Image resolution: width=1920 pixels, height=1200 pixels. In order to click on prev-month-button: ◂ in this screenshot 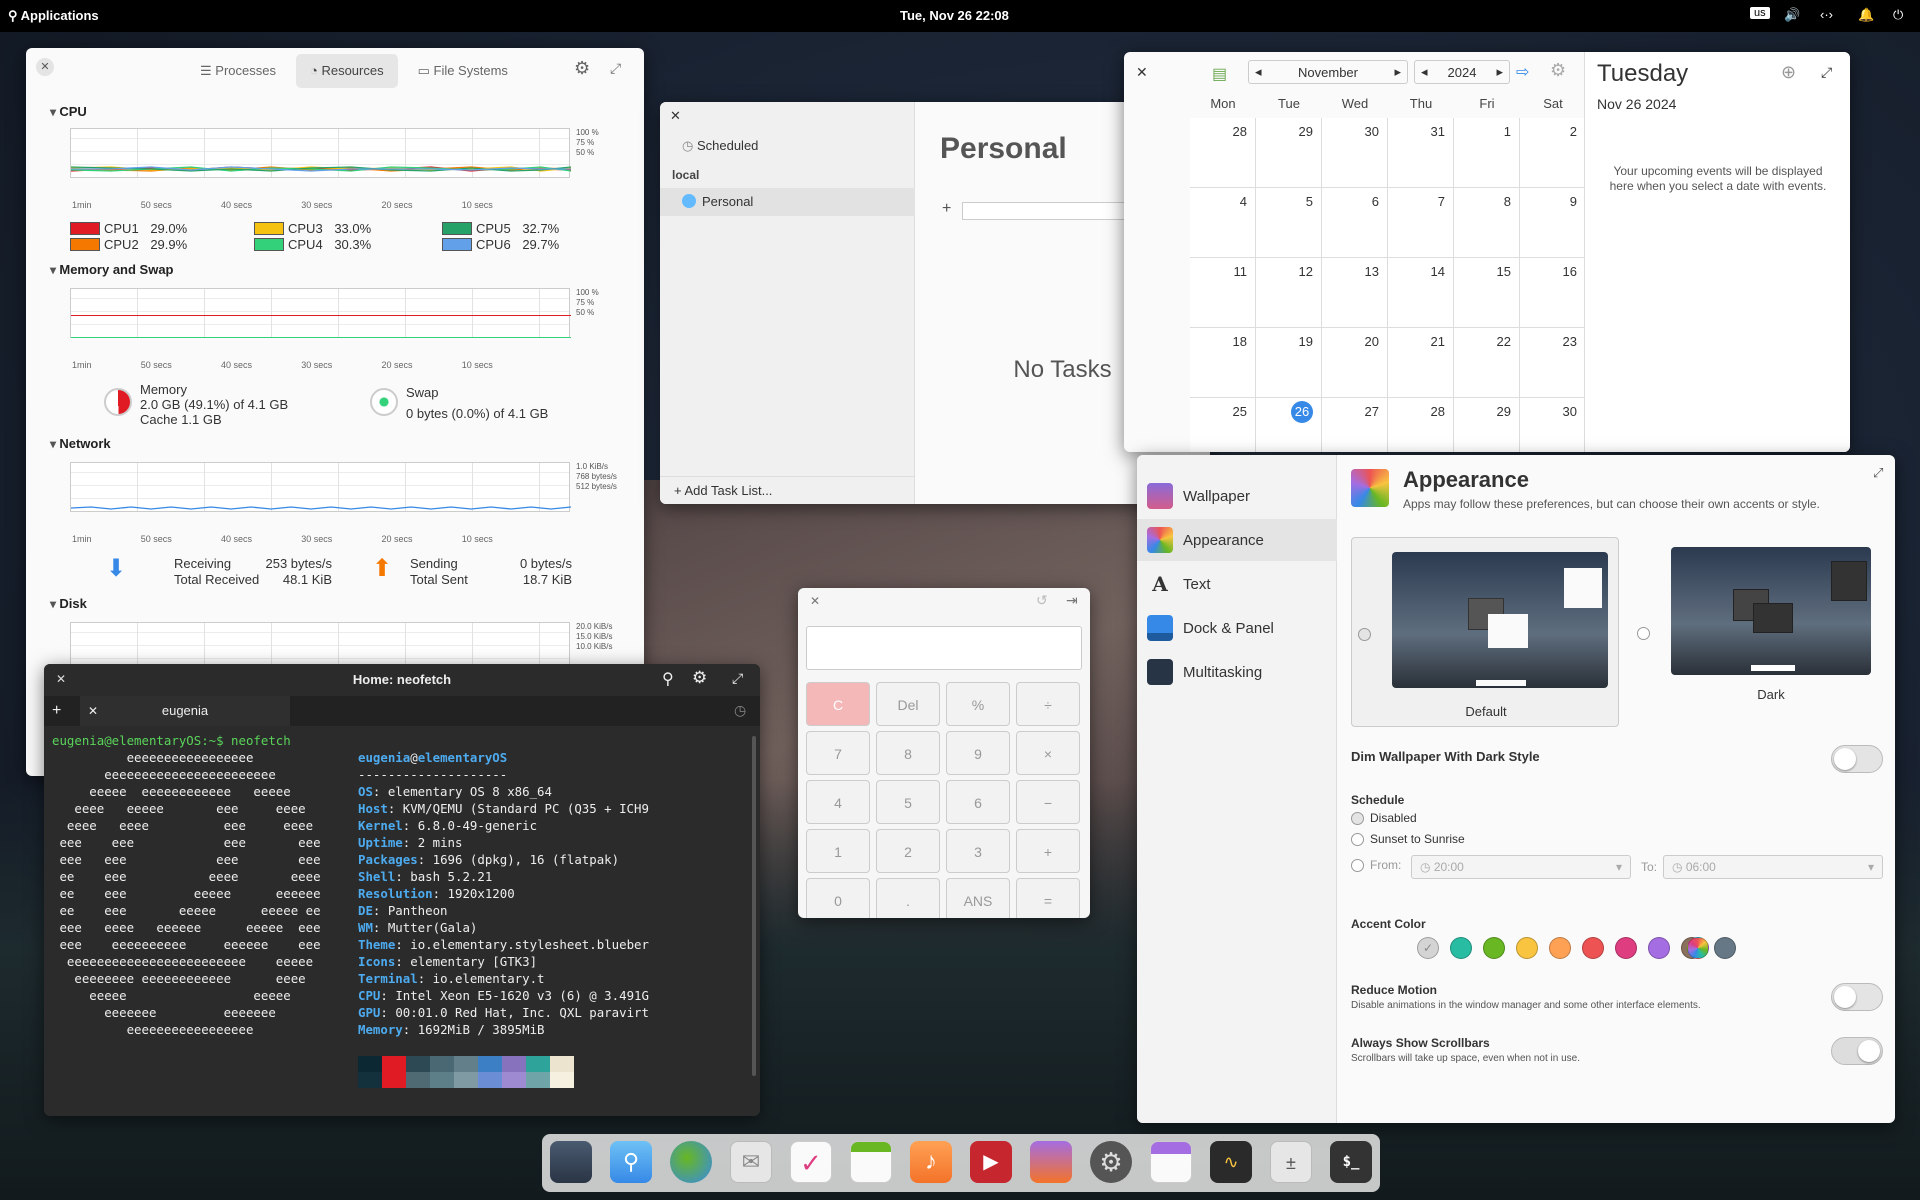, I will do `click(1258, 72)`.